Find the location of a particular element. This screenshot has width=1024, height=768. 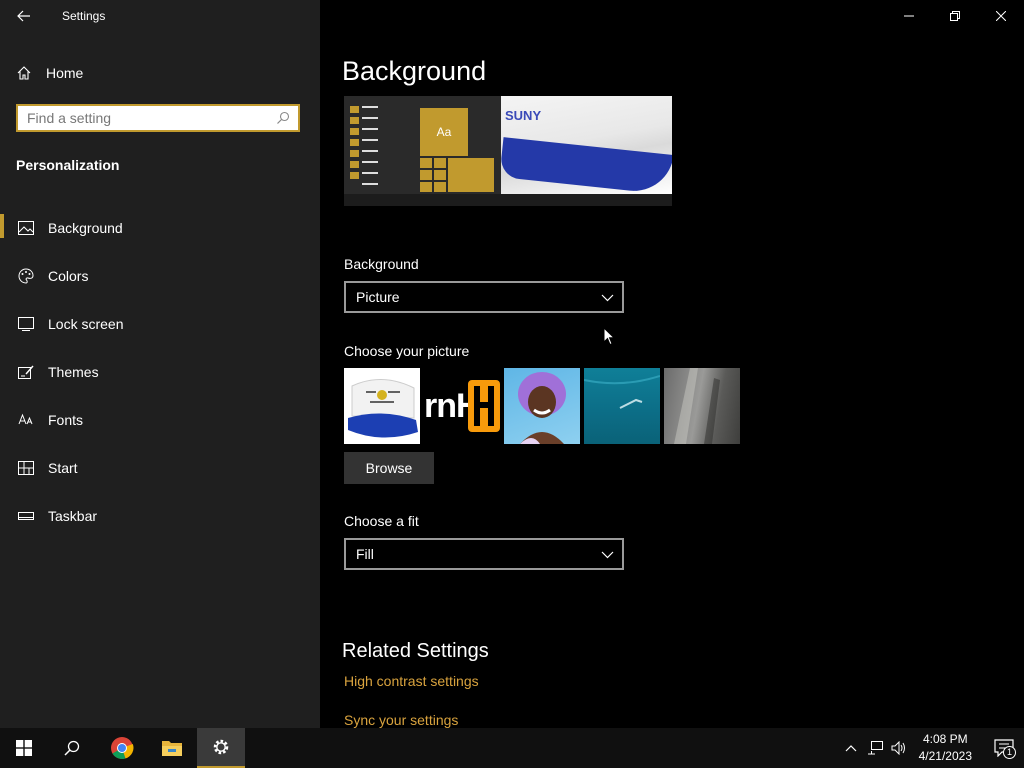

chrome-icon is located at coordinates (122, 748).